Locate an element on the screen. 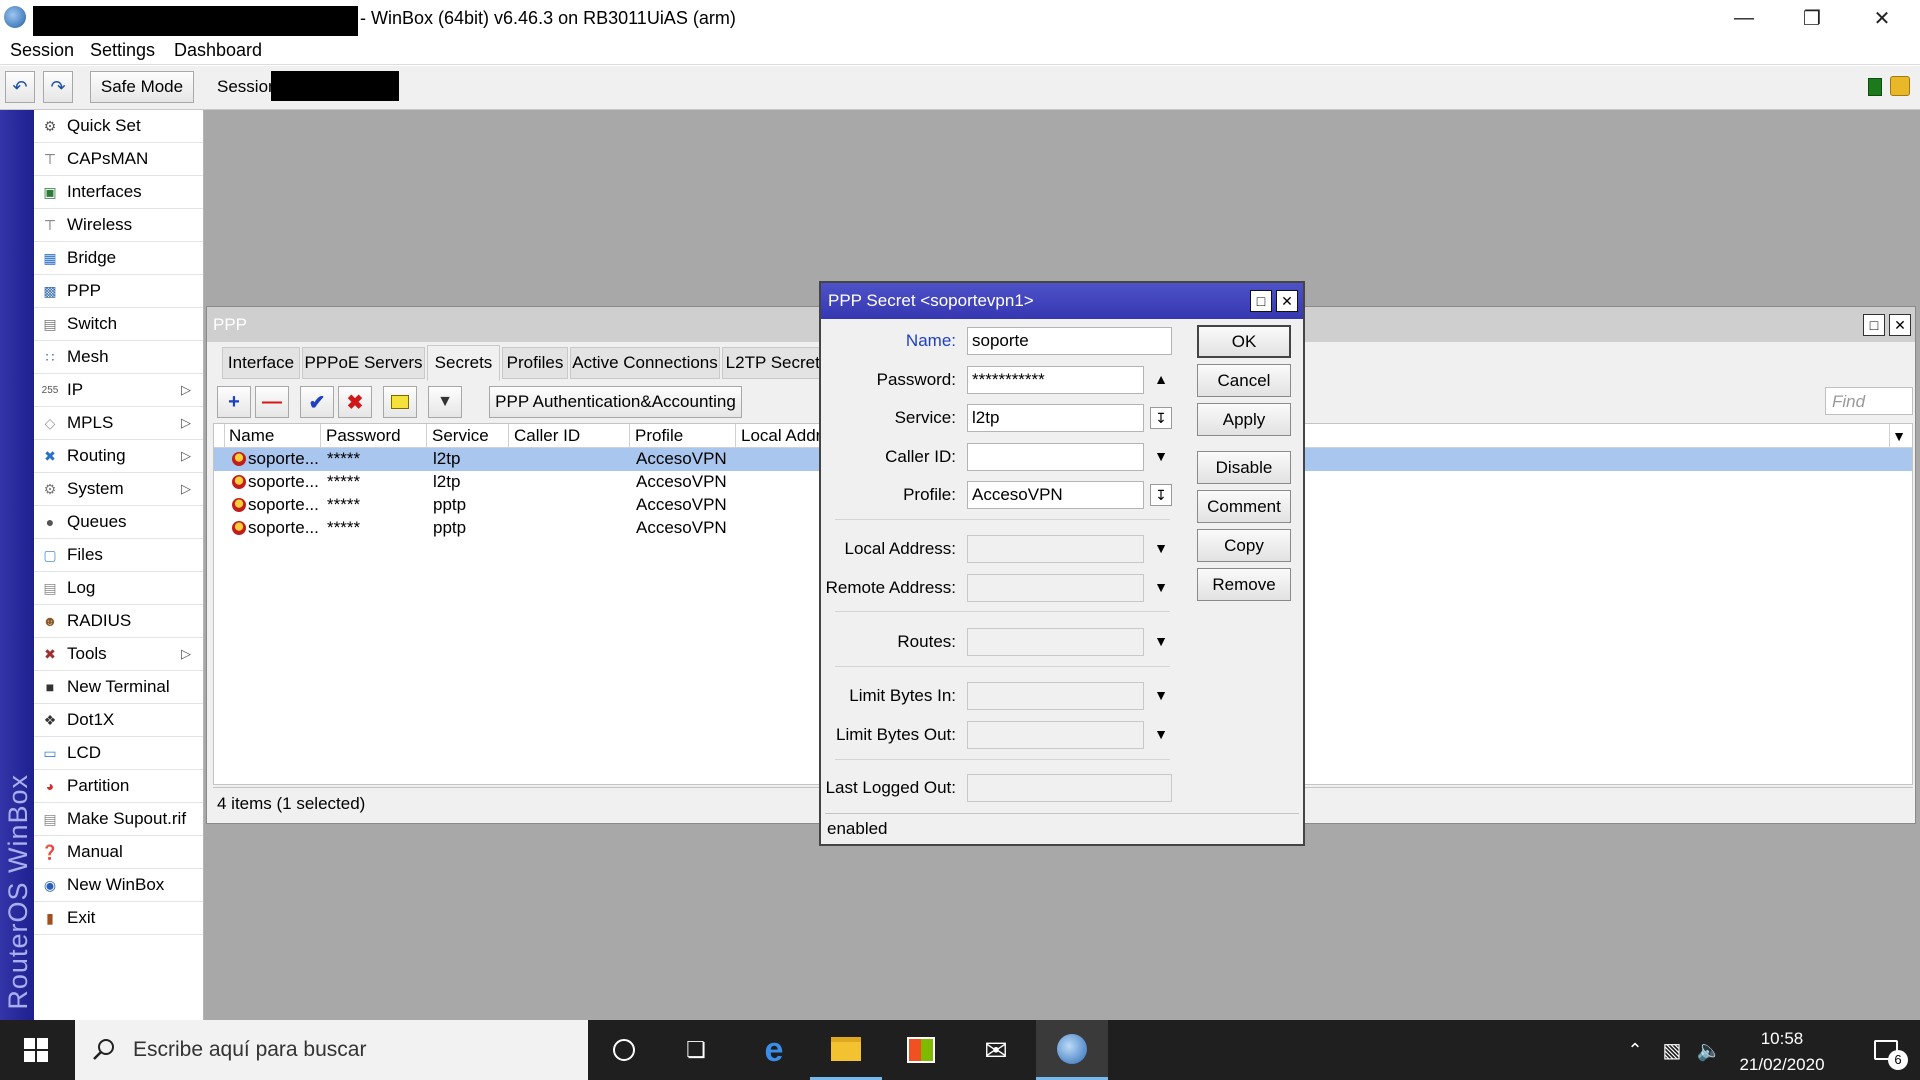 This screenshot has height=1080, width=1920. sidebar-item-new-winbox: ◉ New WinBox is located at coordinates (118, 885).